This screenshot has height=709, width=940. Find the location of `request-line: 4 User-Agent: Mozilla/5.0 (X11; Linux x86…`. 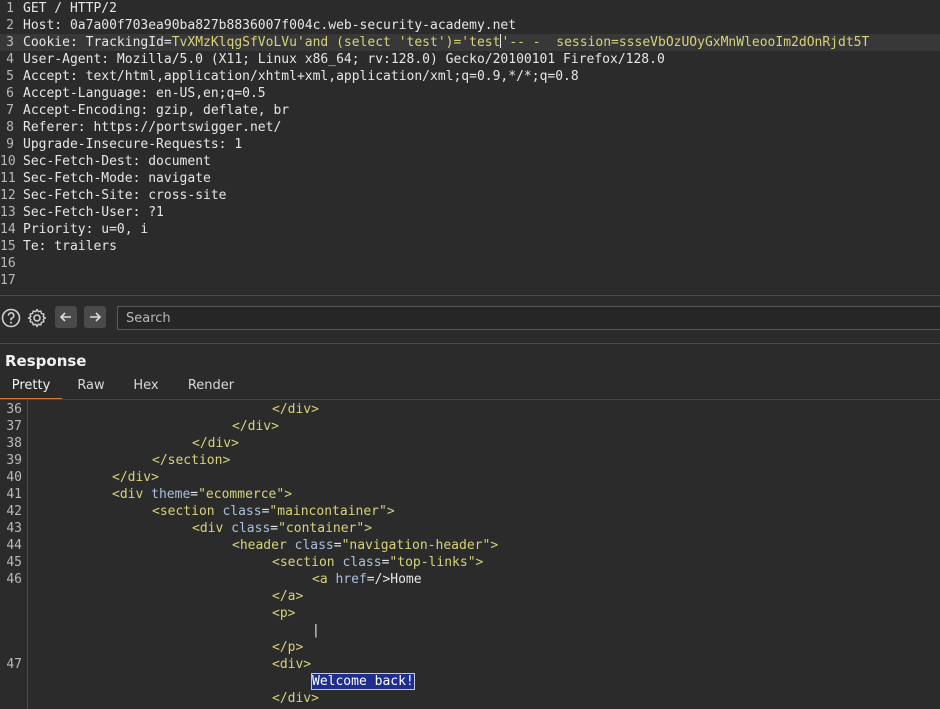

request-line: 4 User-Agent: Mozilla/5.0 (X11; Linux x86… is located at coordinates (470, 59).